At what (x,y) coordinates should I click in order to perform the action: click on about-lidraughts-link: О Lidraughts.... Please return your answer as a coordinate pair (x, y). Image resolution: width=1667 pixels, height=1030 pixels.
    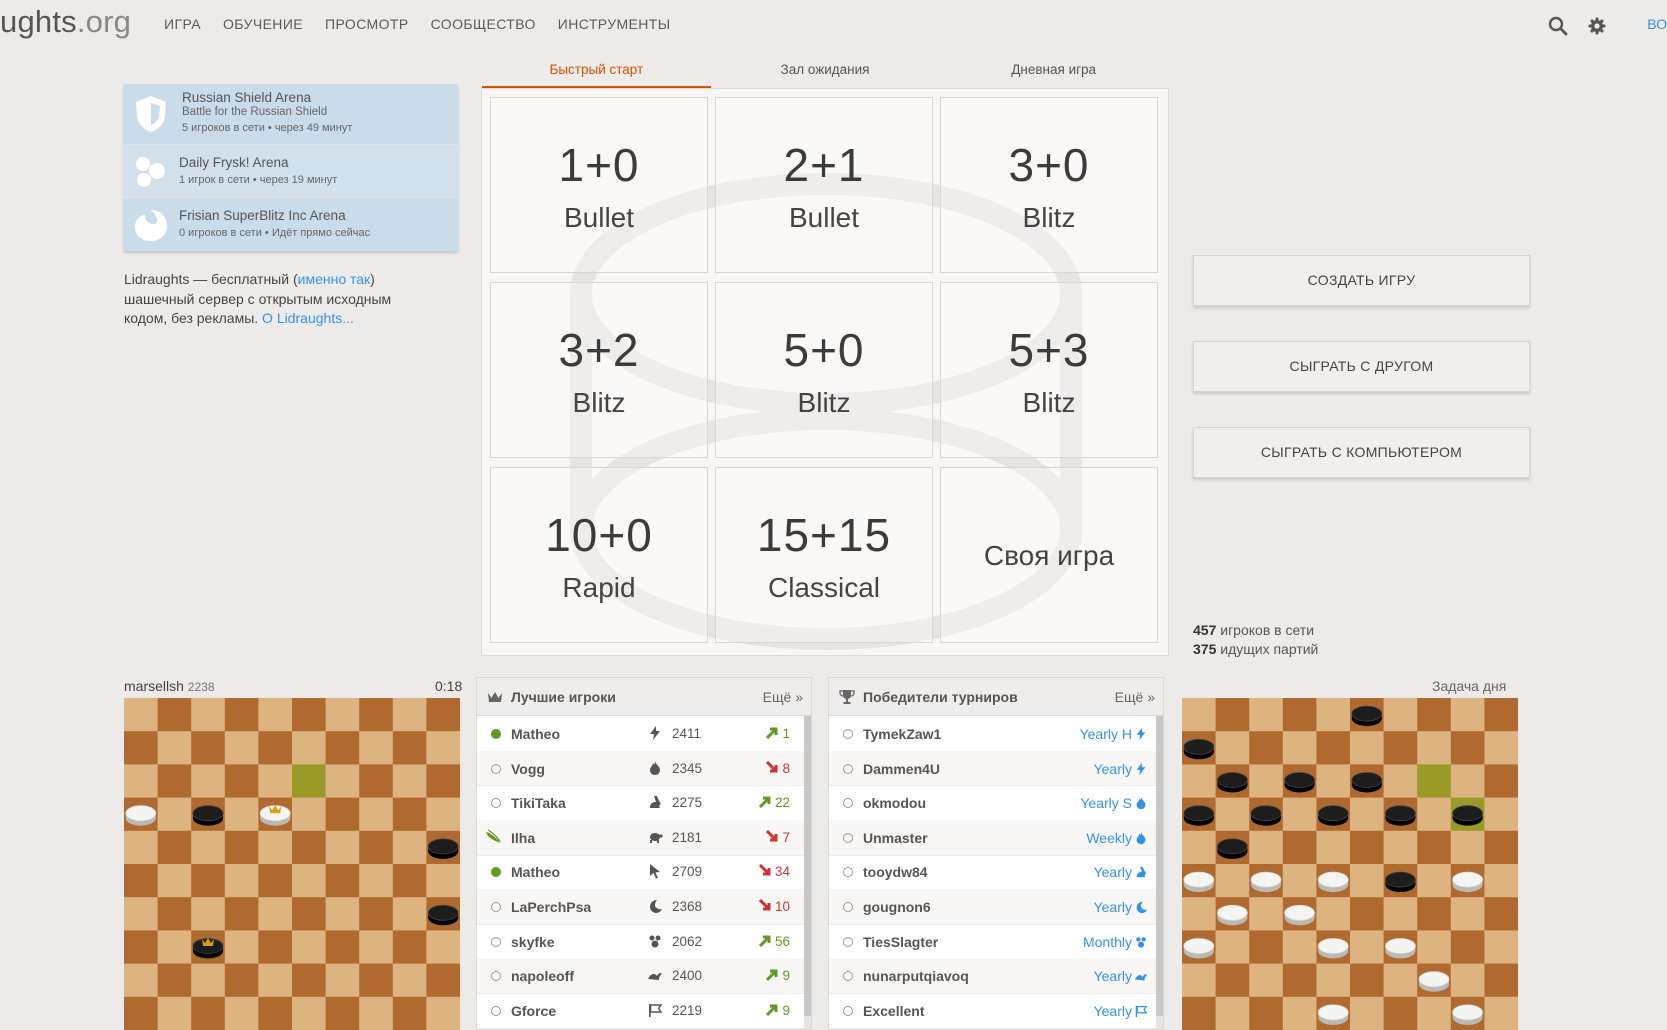
    Looking at the image, I should click on (308, 318).